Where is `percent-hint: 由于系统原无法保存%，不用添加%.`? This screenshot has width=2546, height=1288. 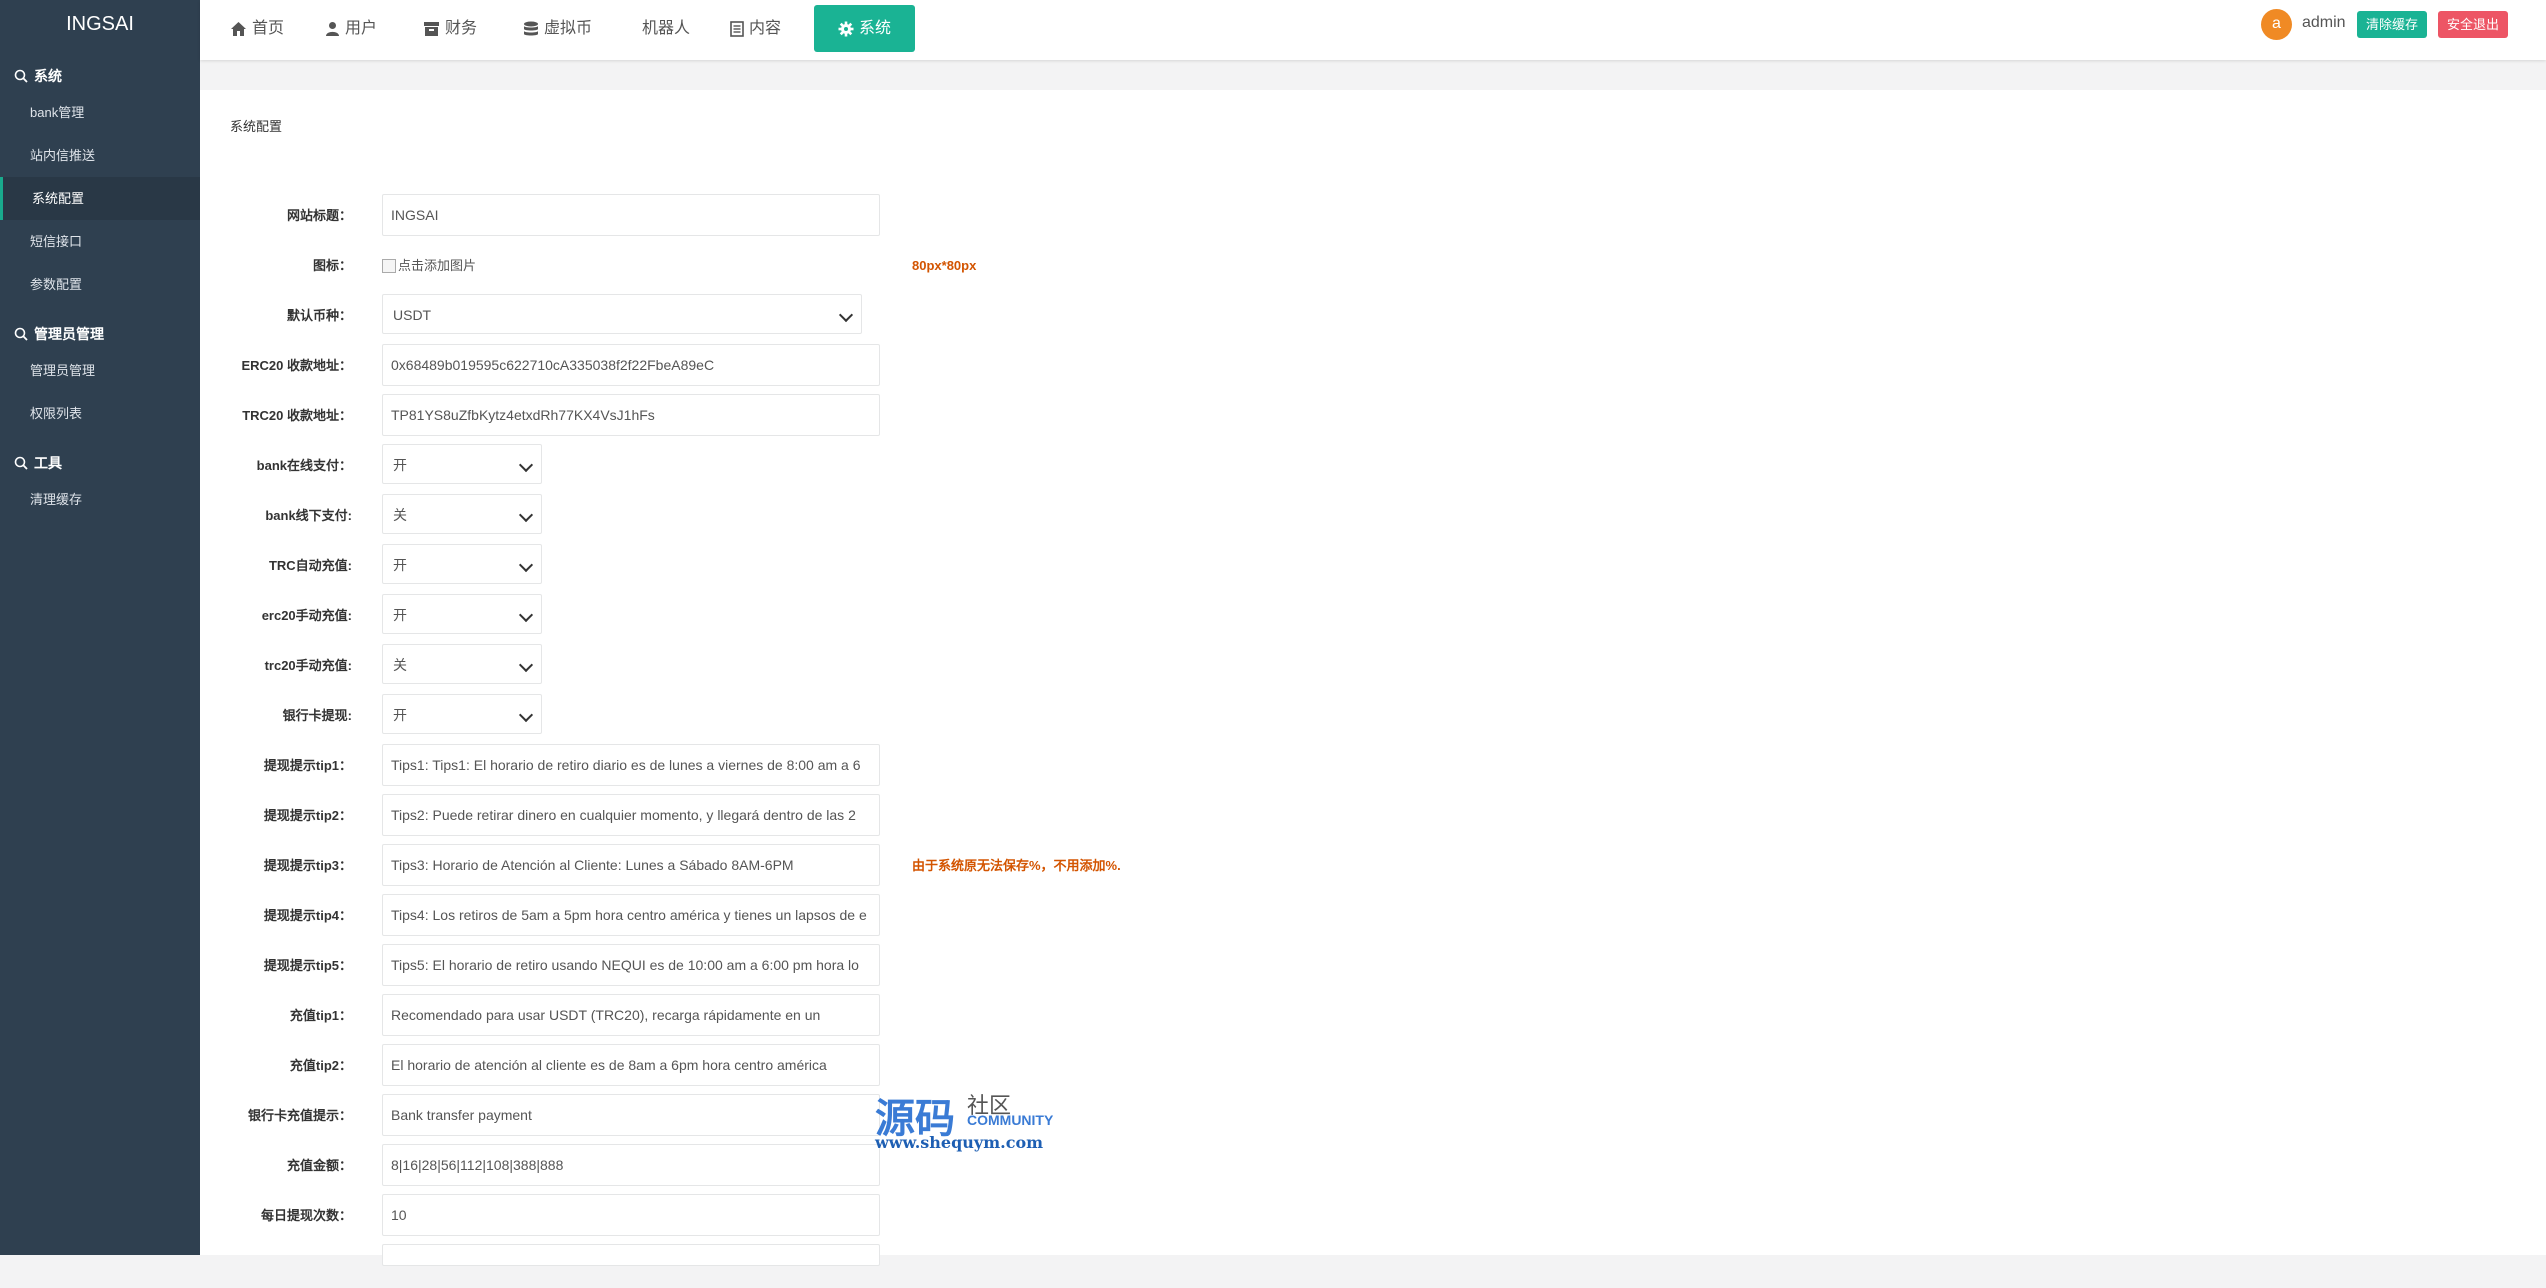
percent-hint: 由于系统原无法保存%，不用添加%. is located at coordinates (1016, 865).